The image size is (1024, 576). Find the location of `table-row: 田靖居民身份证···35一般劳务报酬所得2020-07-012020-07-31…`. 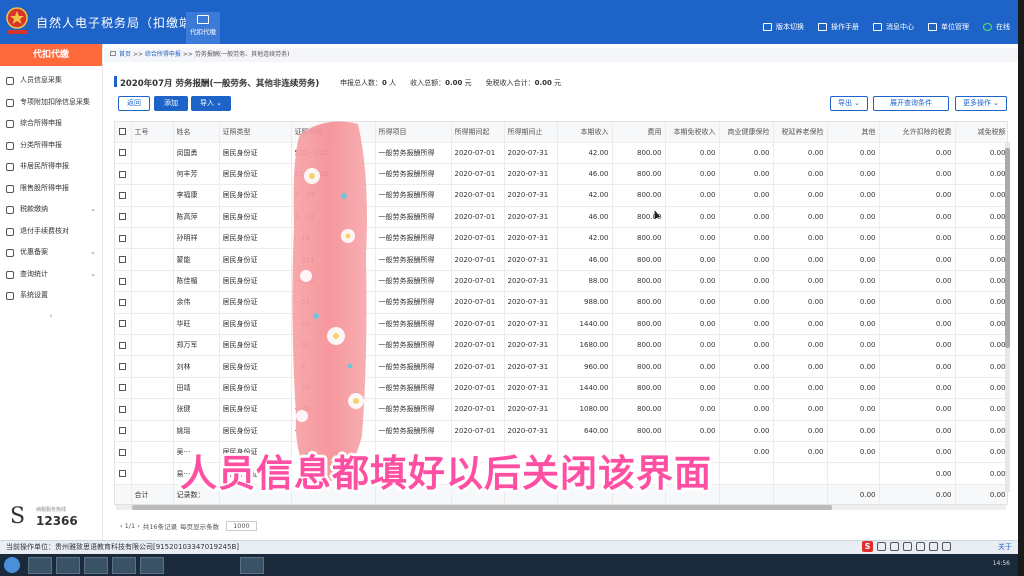

table-row: 田靖居民身份证···35一般劳务报酬所得2020-07-012020-07-31… is located at coordinates (561, 388).